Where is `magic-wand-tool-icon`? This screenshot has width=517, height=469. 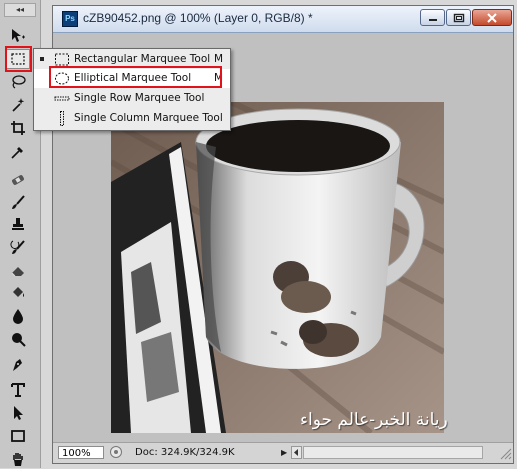
magic-wand-tool-icon is located at coordinates (18, 105).